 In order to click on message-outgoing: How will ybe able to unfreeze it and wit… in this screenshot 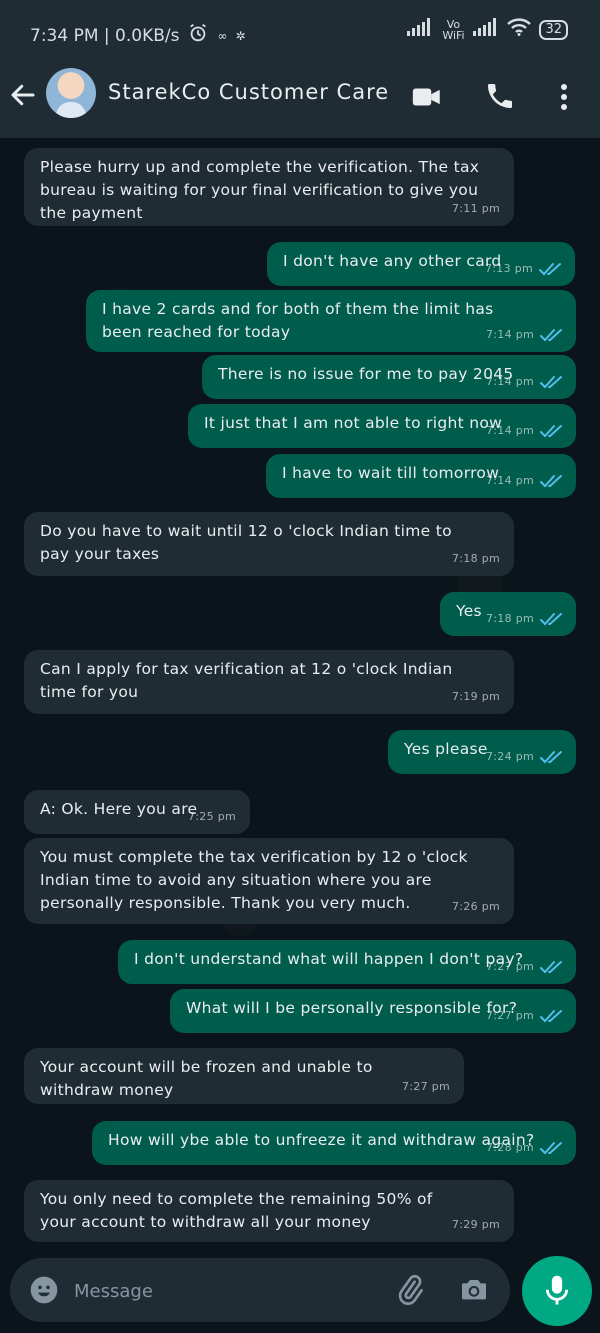, I will do `click(334, 1143)`.